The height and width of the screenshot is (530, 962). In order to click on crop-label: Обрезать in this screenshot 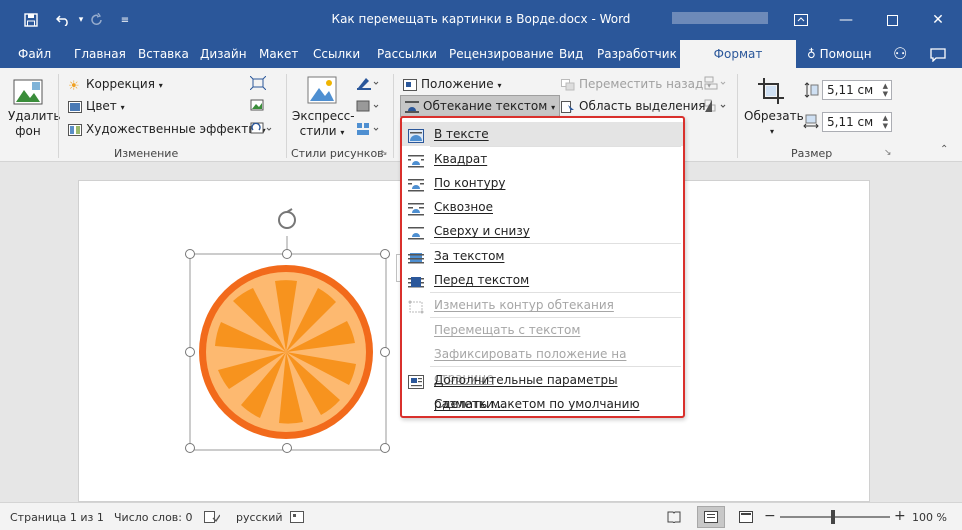, I will do `click(774, 116)`.